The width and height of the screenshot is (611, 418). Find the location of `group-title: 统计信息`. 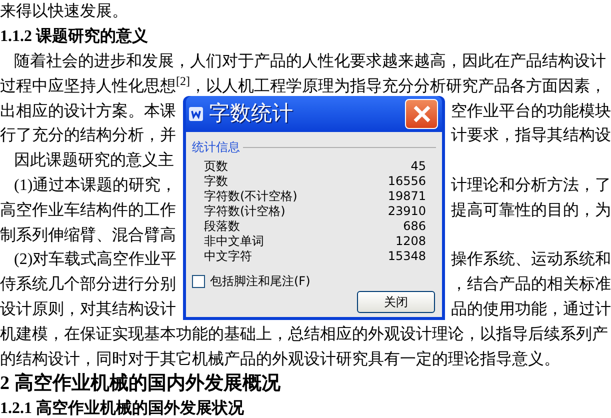

group-title: 统计信息 is located at coordinates (216, 147).